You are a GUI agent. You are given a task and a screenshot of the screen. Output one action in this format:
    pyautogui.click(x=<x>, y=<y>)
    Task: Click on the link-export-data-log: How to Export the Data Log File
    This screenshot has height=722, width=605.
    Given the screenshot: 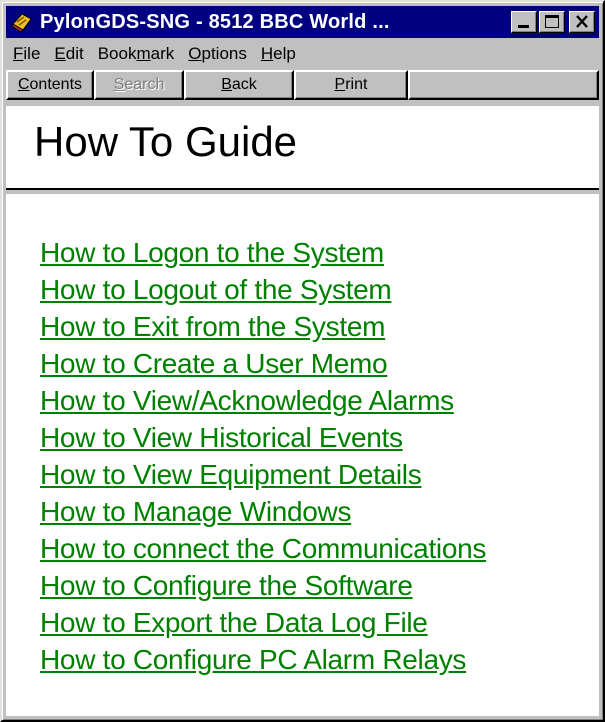 What is the action you would take?
    pyautogui.click(x=234, y=622)
    